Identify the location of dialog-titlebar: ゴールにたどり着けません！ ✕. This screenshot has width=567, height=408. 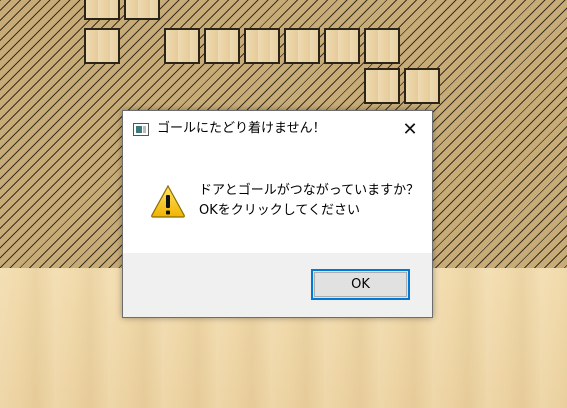
(277, 130).